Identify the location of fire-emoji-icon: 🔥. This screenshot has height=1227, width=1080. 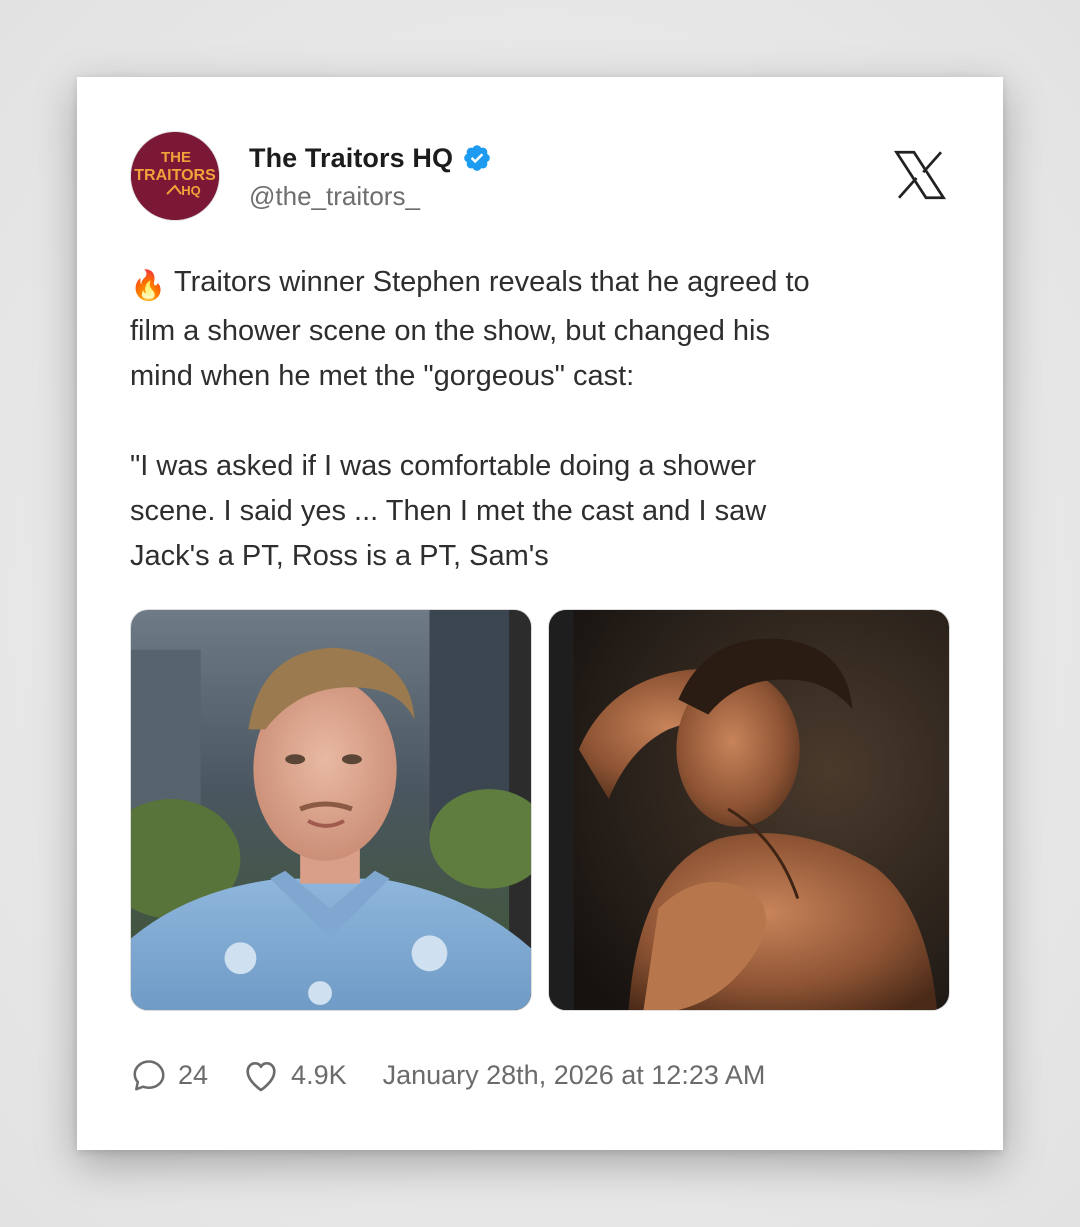
(148, 286).